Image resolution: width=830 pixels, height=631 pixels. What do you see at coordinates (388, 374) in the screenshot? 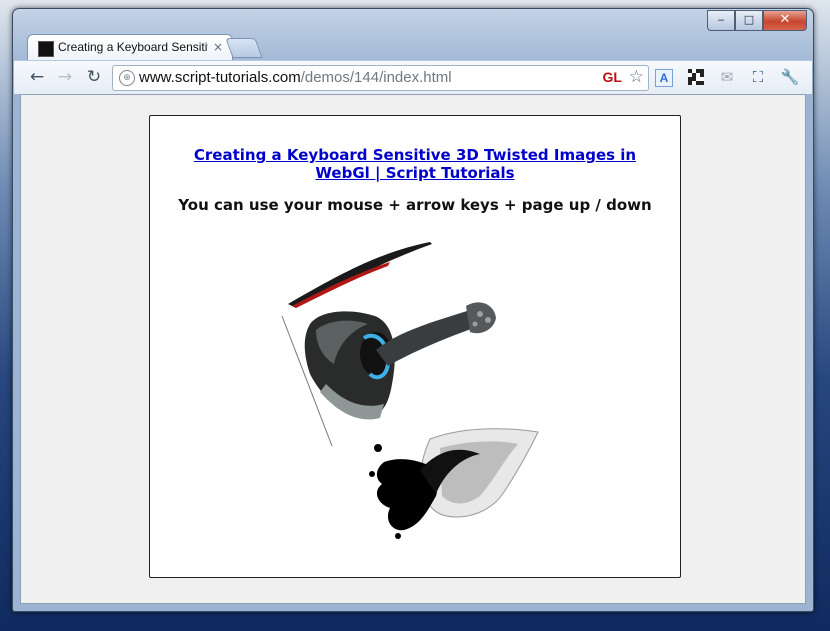
I see `joystick-image` at bounding box center [388, 374].